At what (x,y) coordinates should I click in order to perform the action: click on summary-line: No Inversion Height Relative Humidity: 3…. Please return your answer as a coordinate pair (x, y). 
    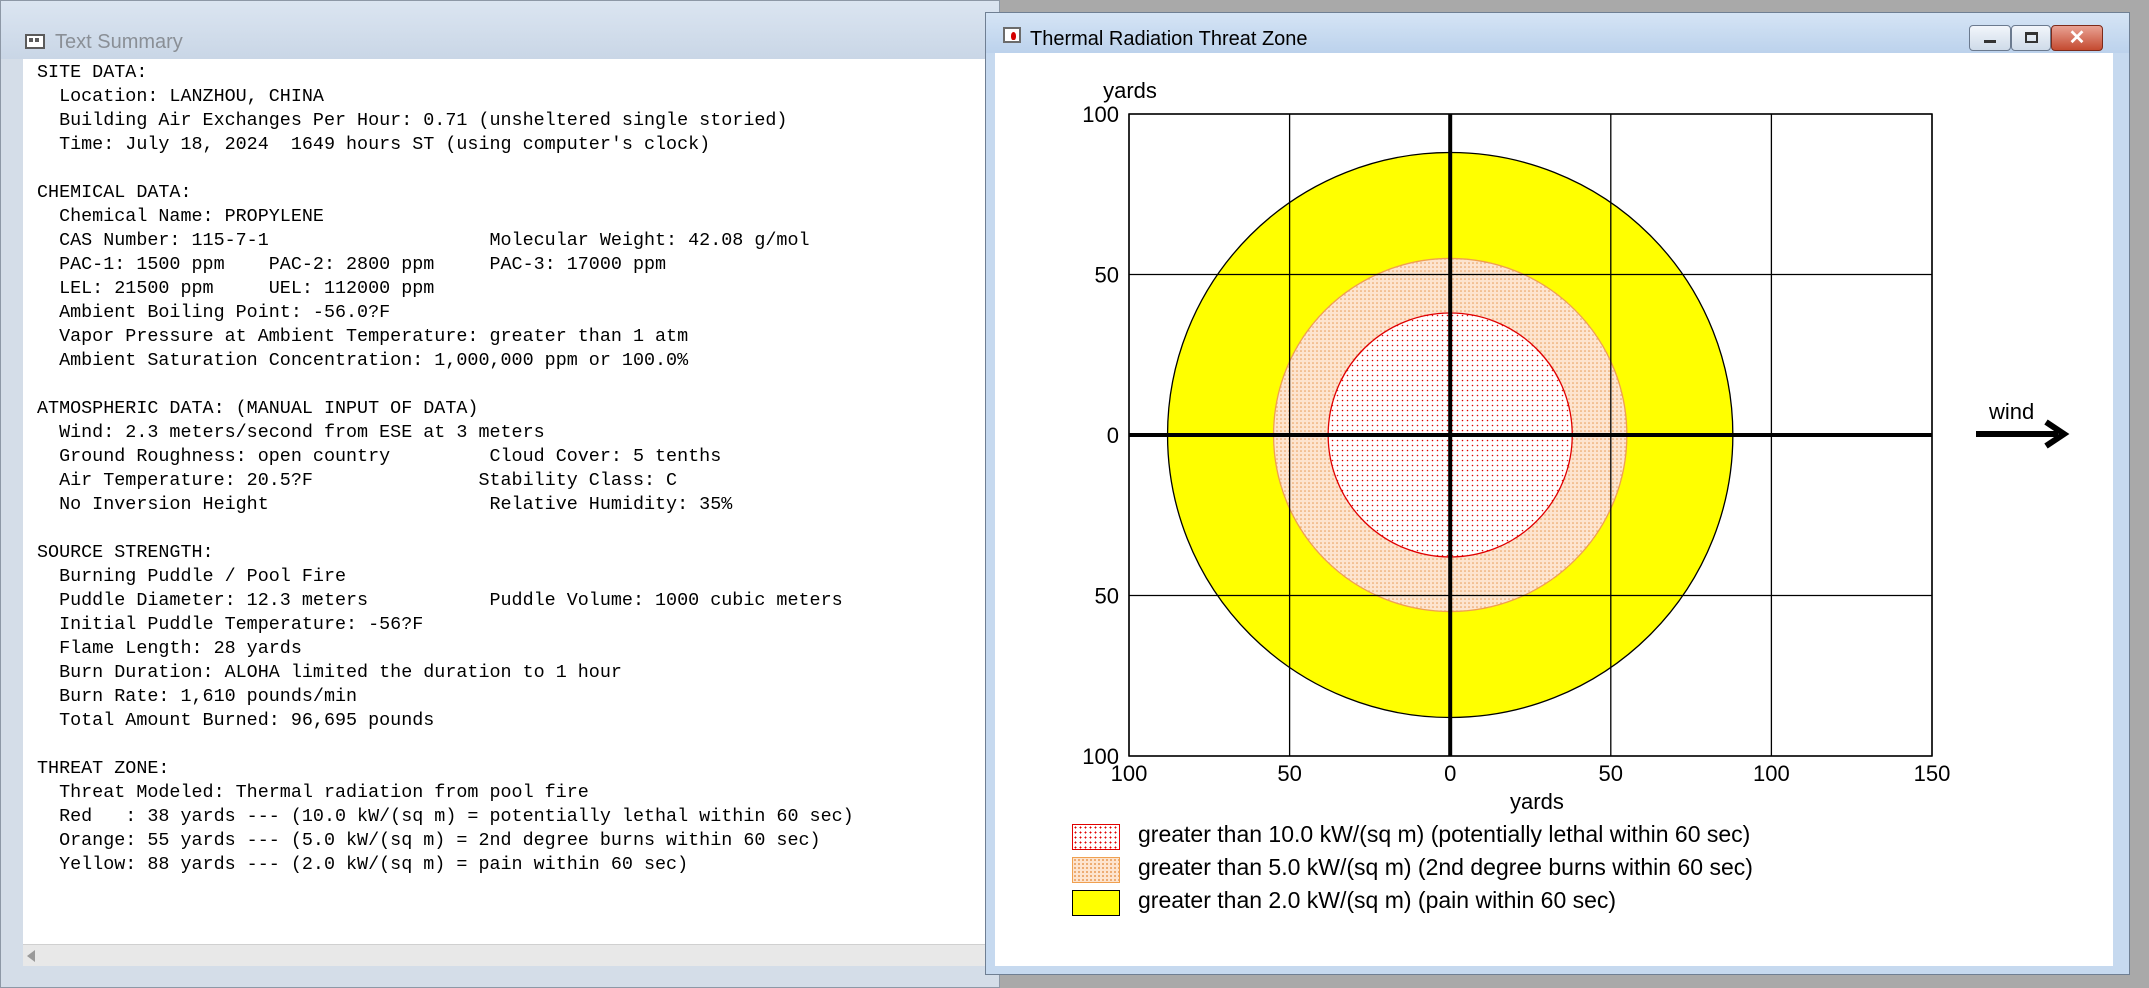
    Looking at the image, I should click on (385, 504).